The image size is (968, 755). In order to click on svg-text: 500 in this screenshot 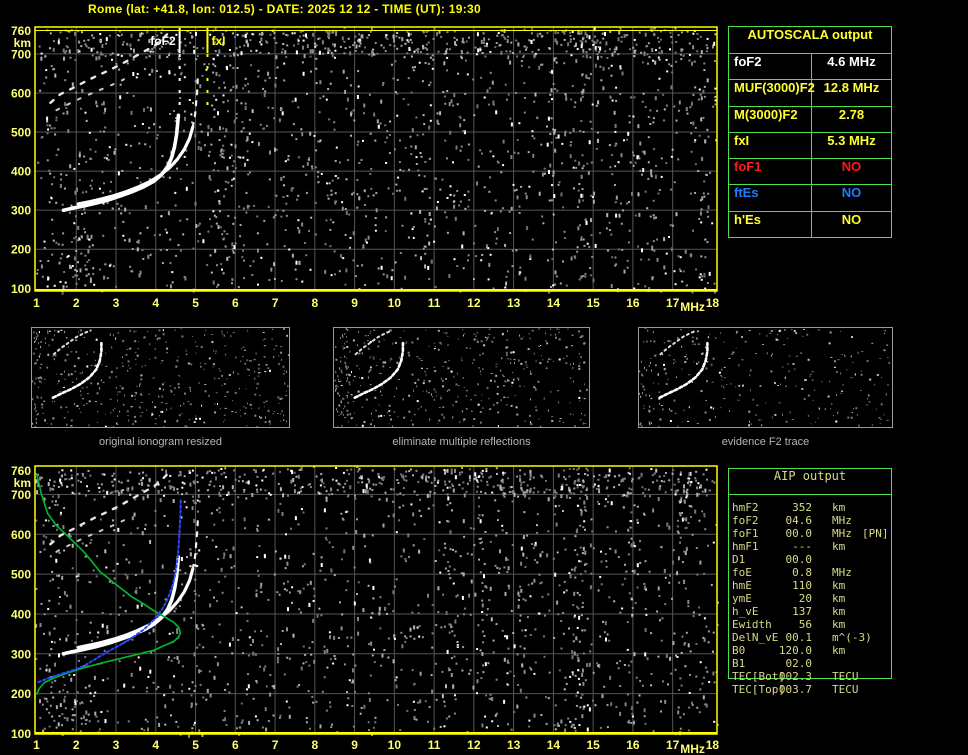, I will do `click(21, 133)`.